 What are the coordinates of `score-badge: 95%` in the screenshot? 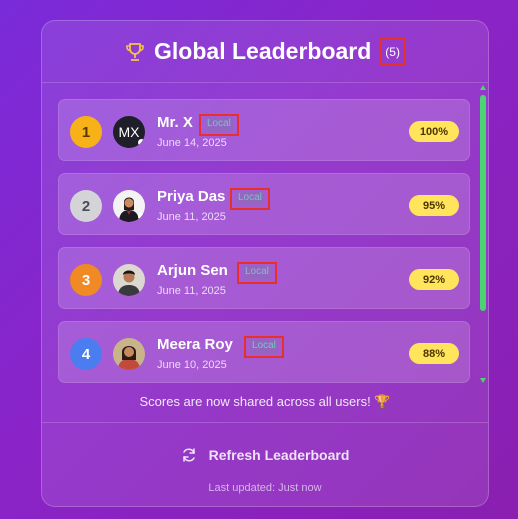 It's located at (434, 205).